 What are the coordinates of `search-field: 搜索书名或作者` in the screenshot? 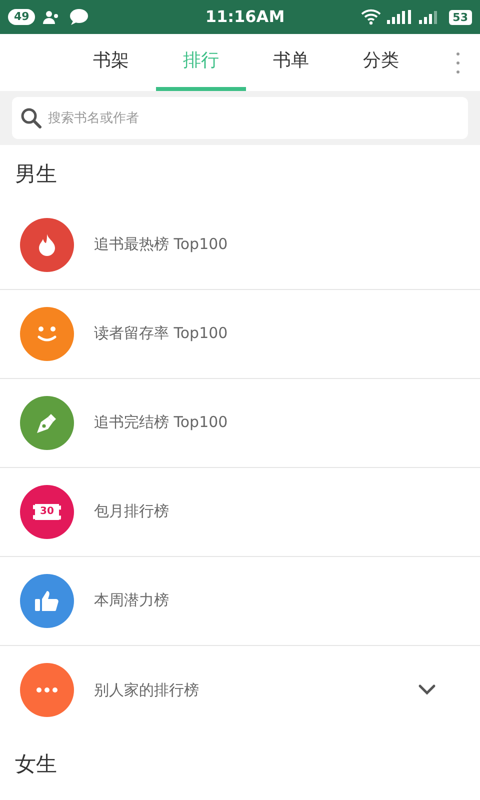 It's located at (240, 118).